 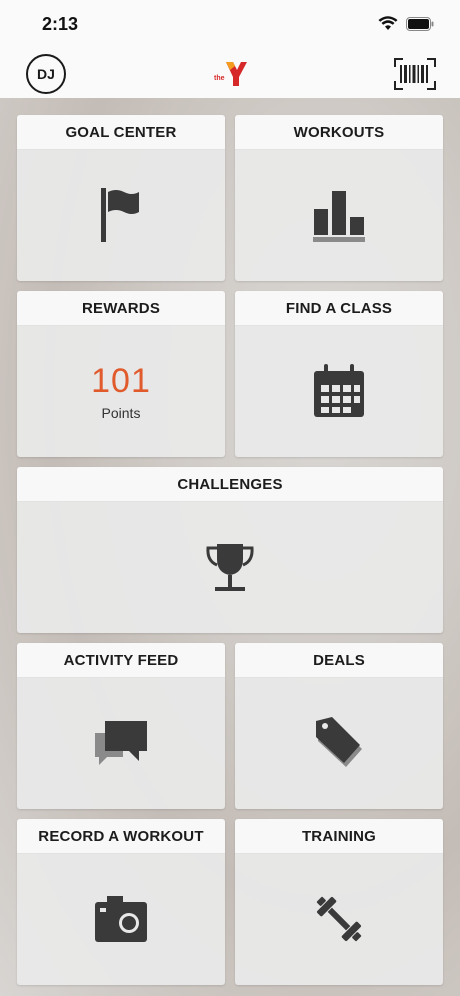 I want to click on tile-goal-center: GOAL CENTER, so click(x=121, y=198).